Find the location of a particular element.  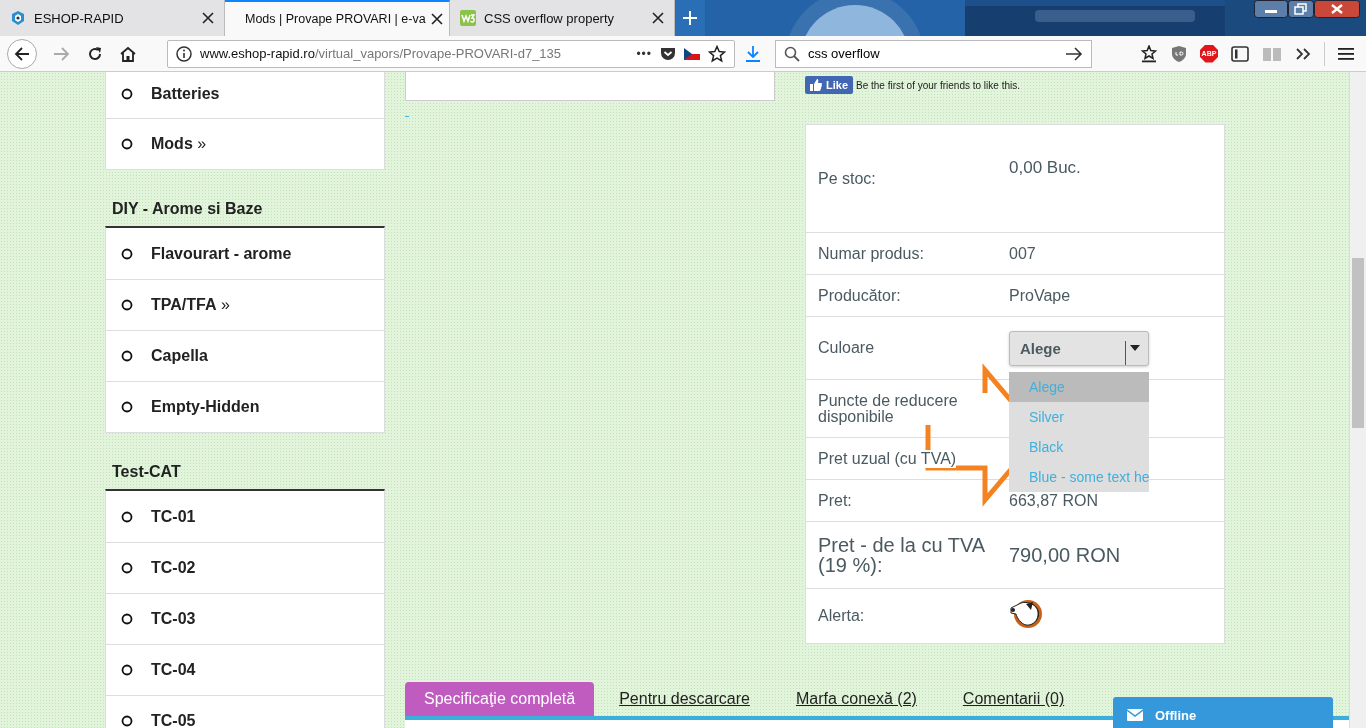

url-text: www.eshop-rapid.ro/virtual_vapors/Provape-PROVARI-d7_135 is located at coordinates (381, 53).